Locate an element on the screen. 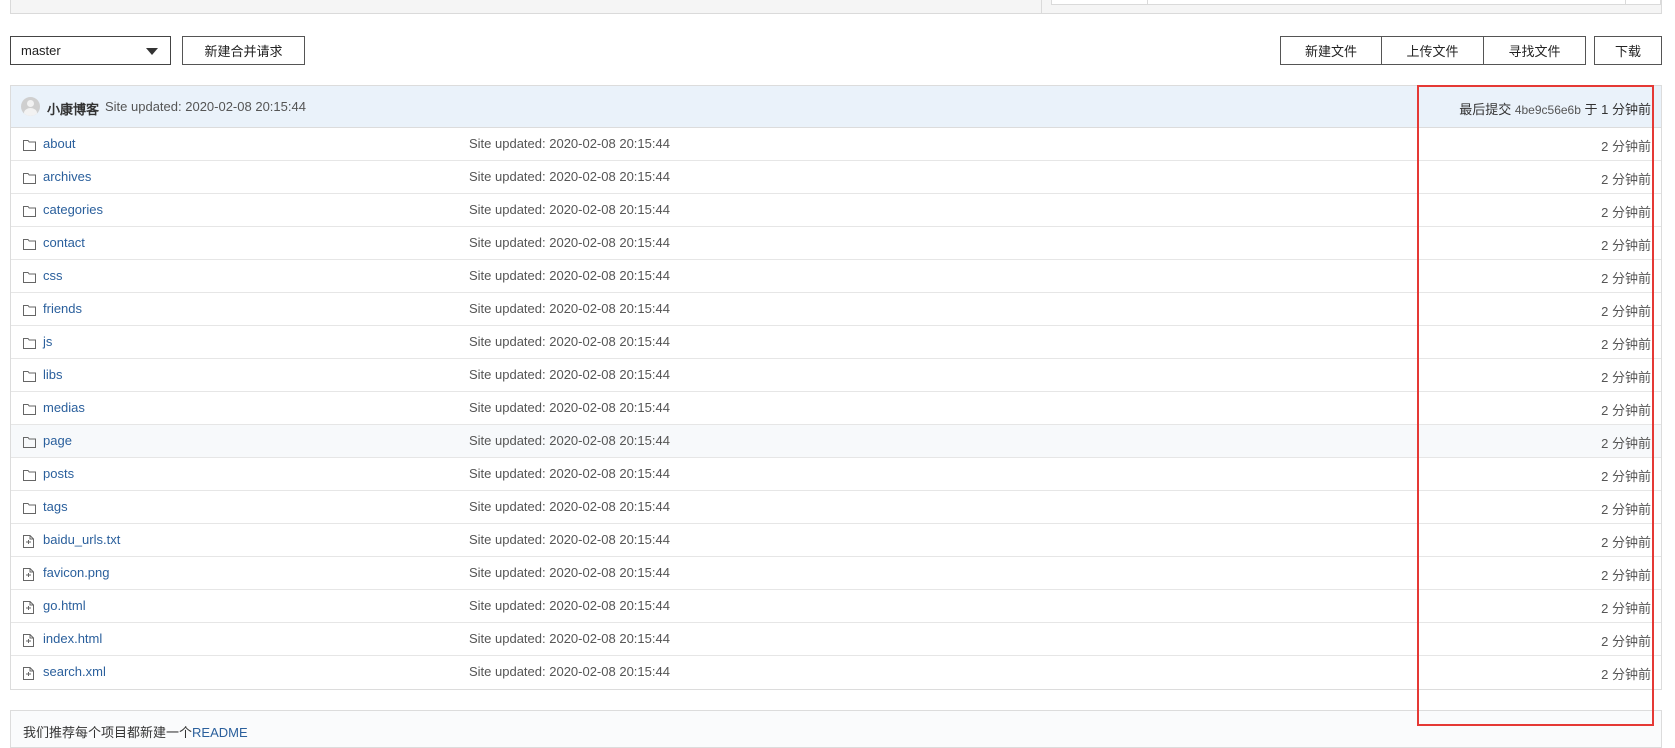  file-name-link: baidu_urls.txt is located at coordinates (81, 539).